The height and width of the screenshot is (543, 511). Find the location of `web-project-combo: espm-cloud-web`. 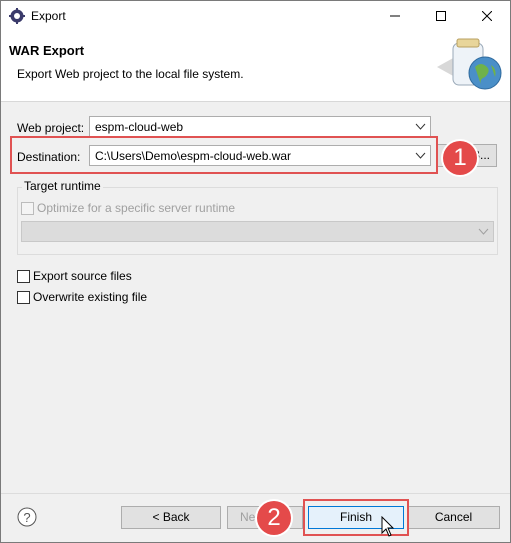

web-project-combo: espm-cloud-web is located at coordinates (260, 126).